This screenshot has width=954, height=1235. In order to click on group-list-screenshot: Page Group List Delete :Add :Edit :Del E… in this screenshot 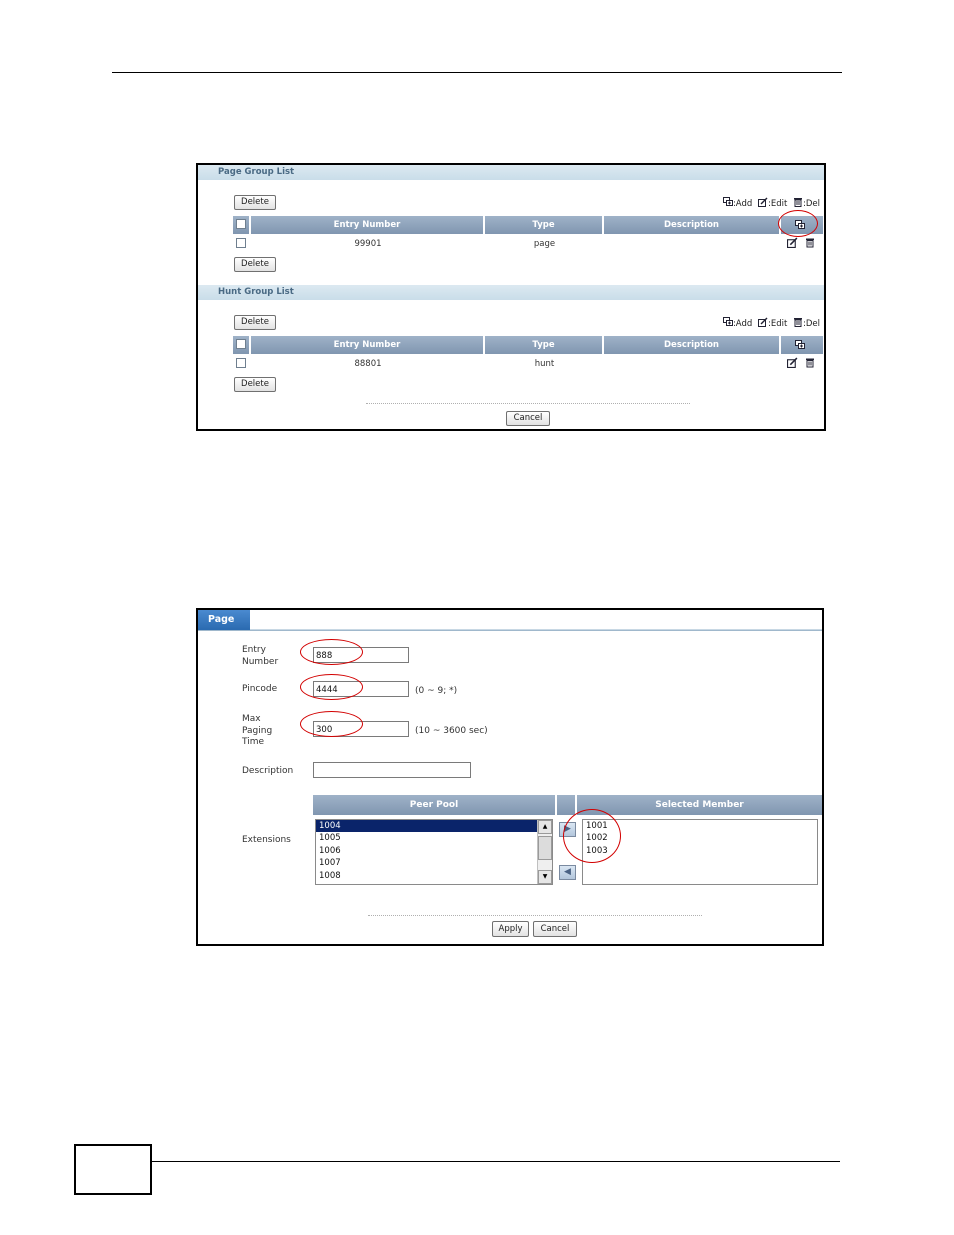, I will do `click(511, 297)`.